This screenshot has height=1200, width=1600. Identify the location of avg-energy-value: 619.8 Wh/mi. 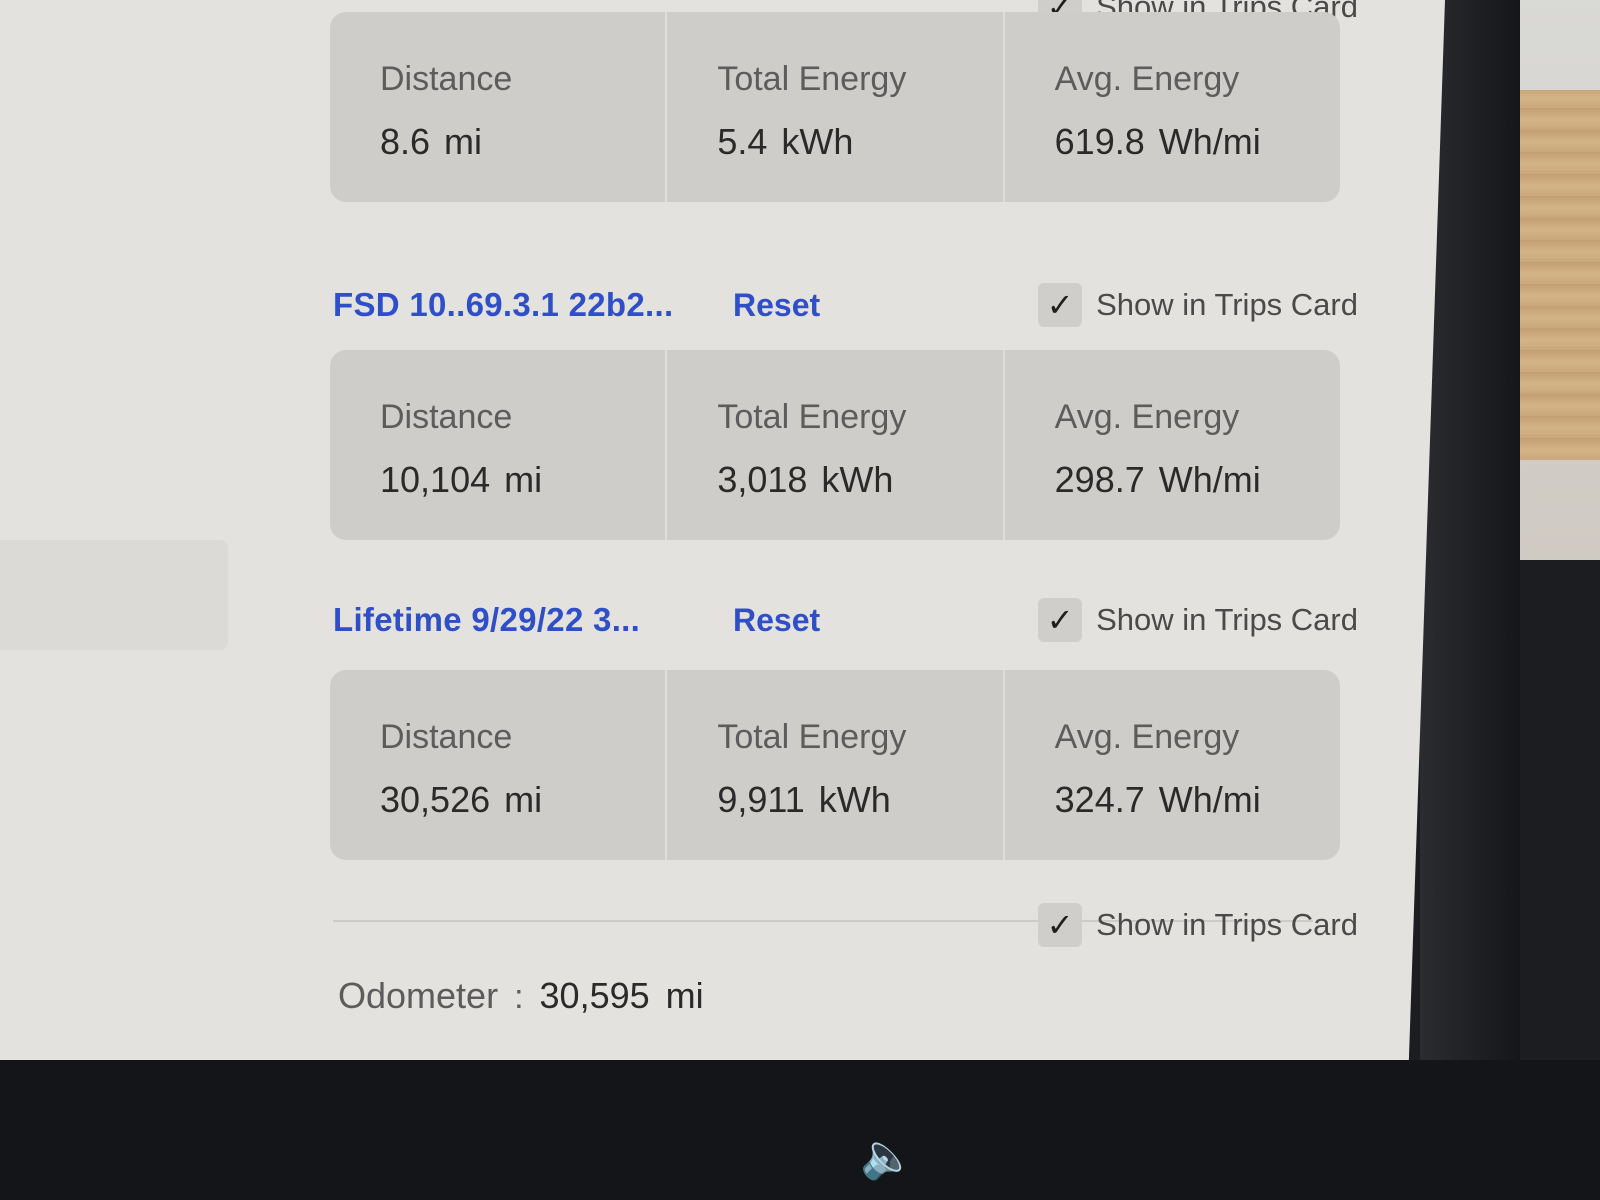
(1157, 141).